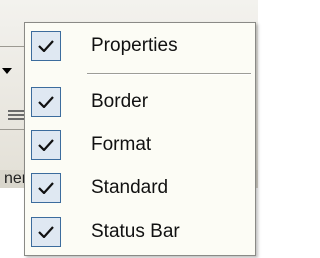  Describe the element at coordinates (134, 45) in the screenshot. I see `menu-item-label: Properties` at that location.